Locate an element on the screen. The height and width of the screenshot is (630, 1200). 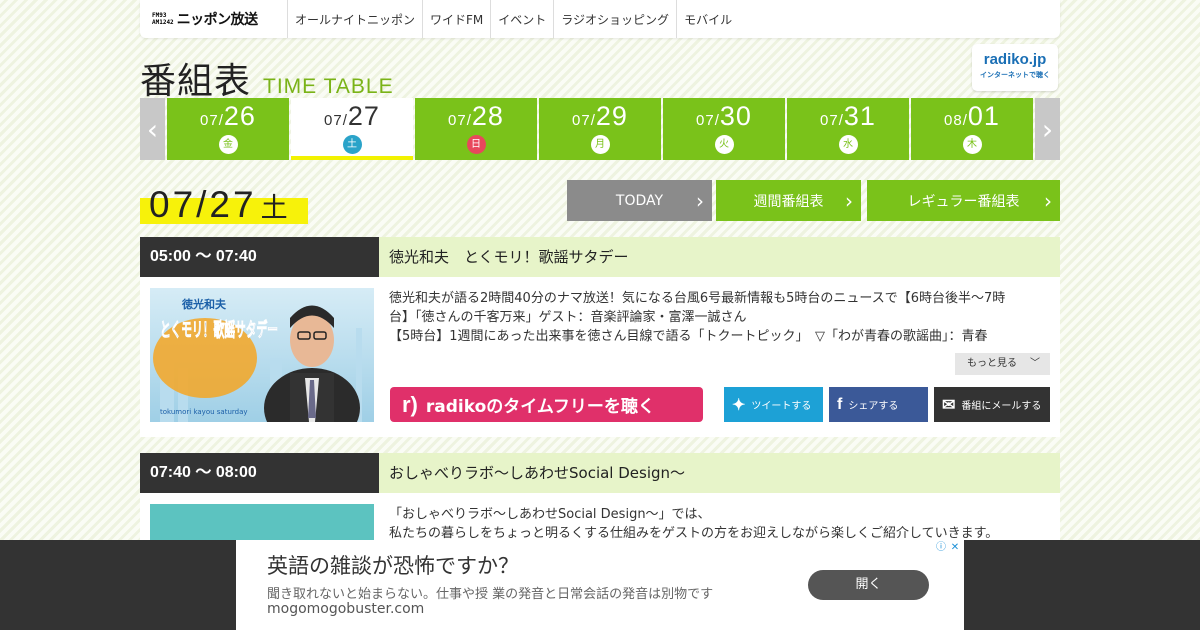
radiko-timefree-label: radikoのタイムフリーを聴く is located at coordinates (540, 407).